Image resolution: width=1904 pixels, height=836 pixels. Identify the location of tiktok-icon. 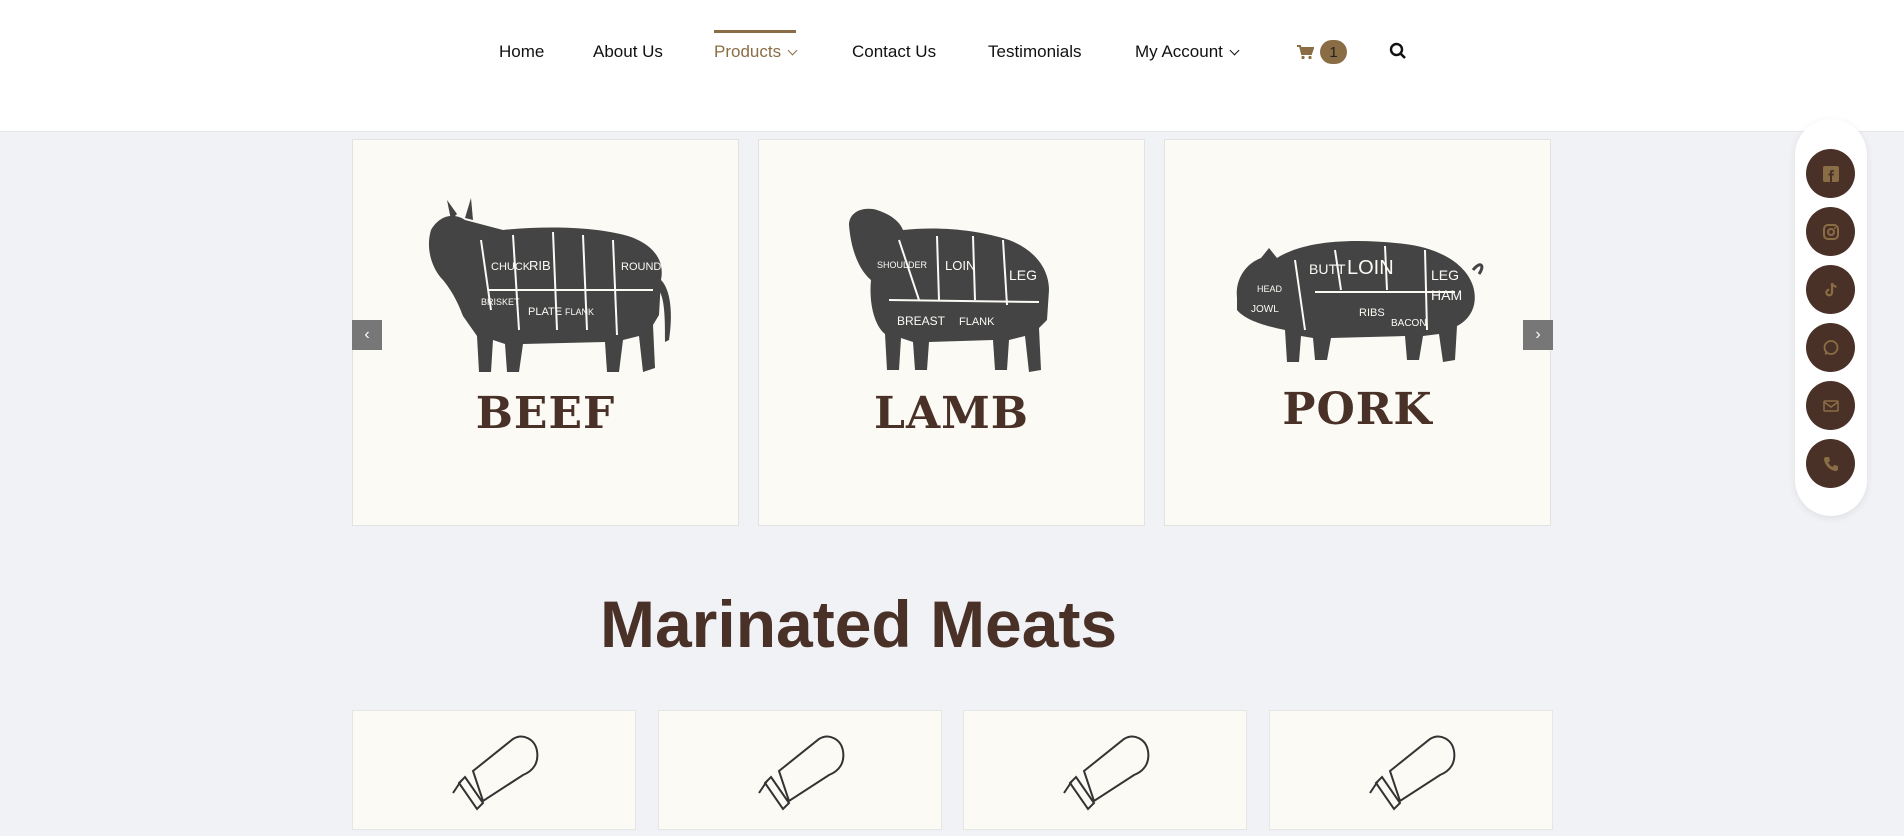
(1830, 289).